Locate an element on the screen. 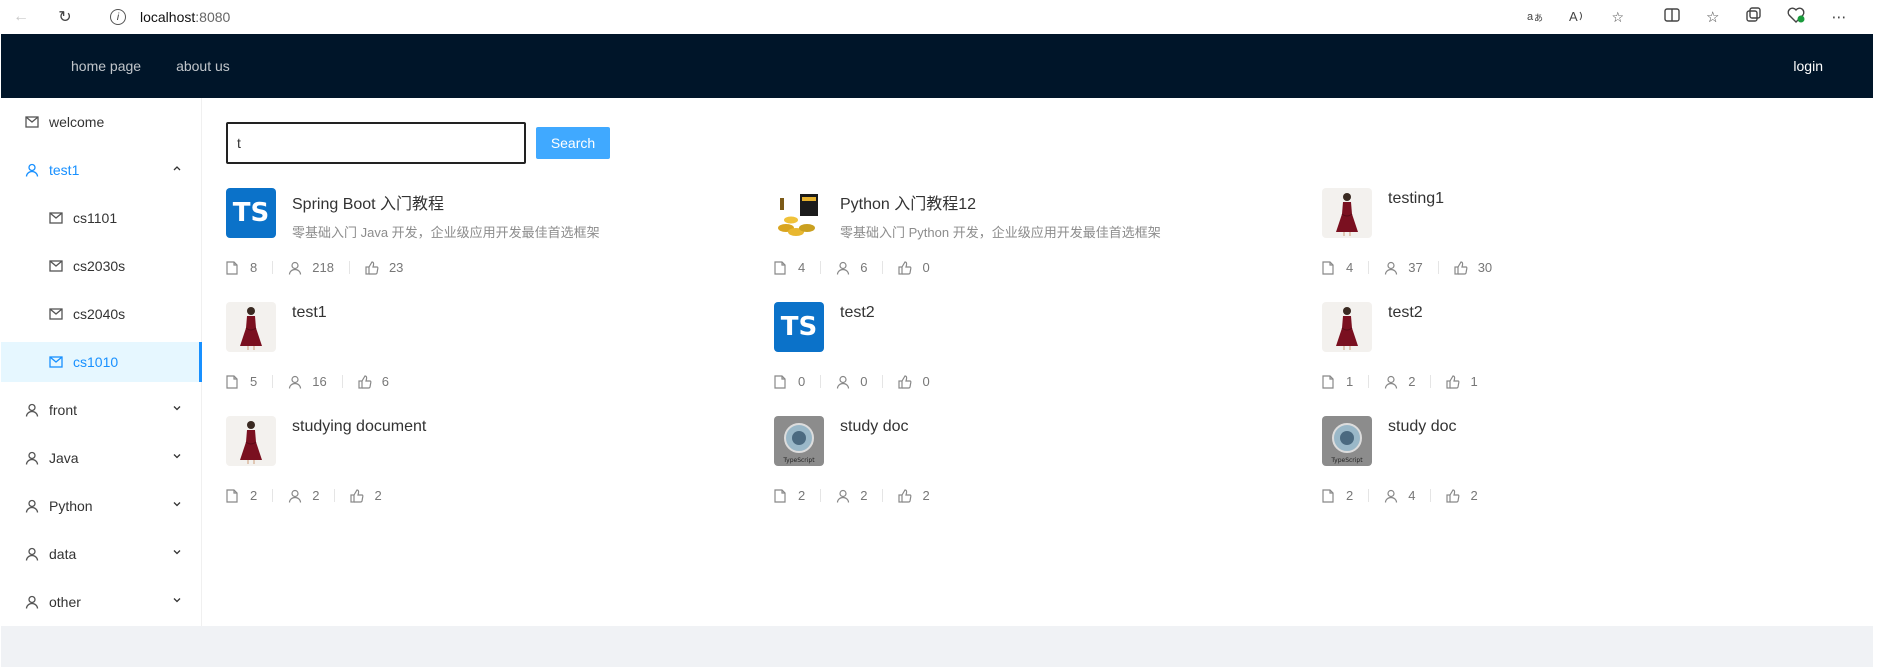 This screenshot has height=667, width=1880. ebook-stats: 1 2 1 is located at coordinates (1400, 381).